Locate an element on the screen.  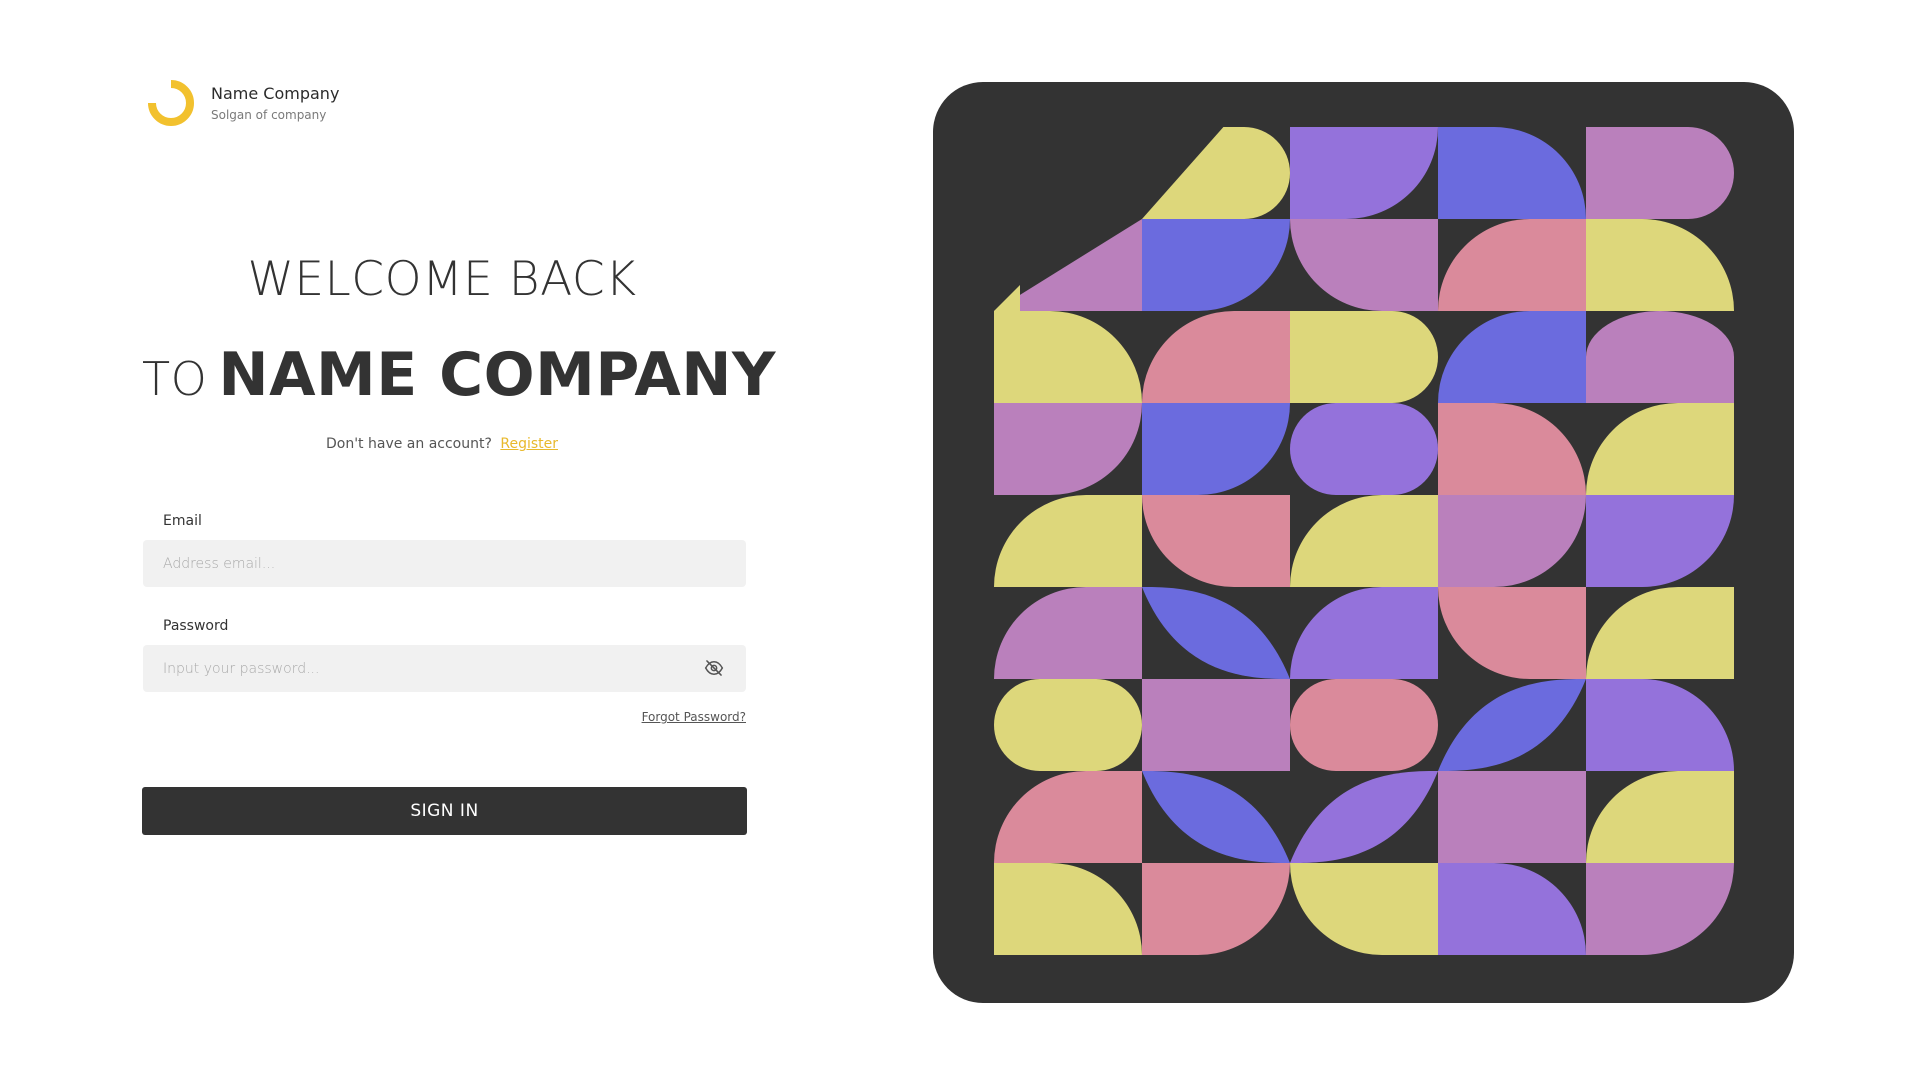
email-input is located at coordinates (444, 563).